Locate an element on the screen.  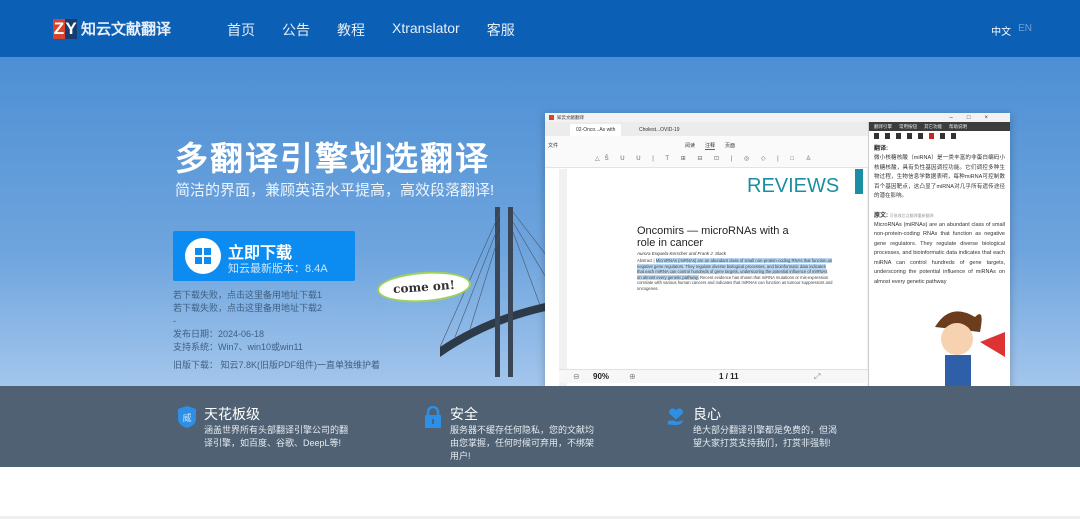
feature-title: 天花板级 is located at coordinates (232, 414).